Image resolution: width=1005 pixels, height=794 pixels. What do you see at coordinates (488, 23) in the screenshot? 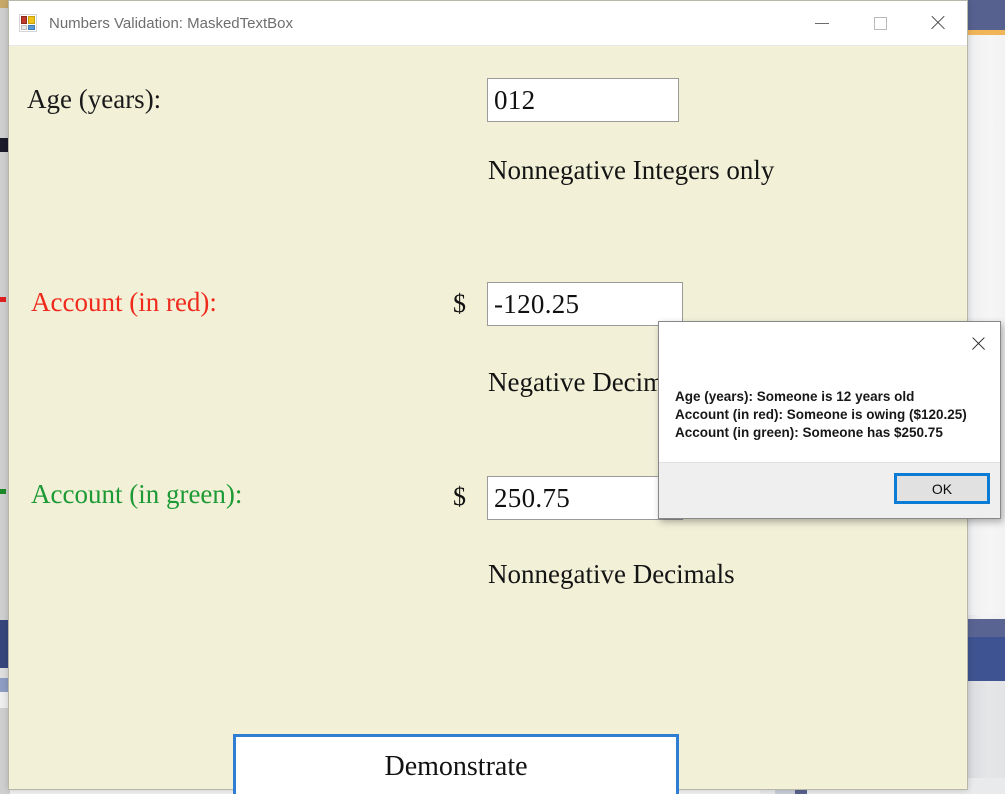
I see `window-title-bar: Numbers Validation: MaskedTextBox` at bounding box center [488, 23].